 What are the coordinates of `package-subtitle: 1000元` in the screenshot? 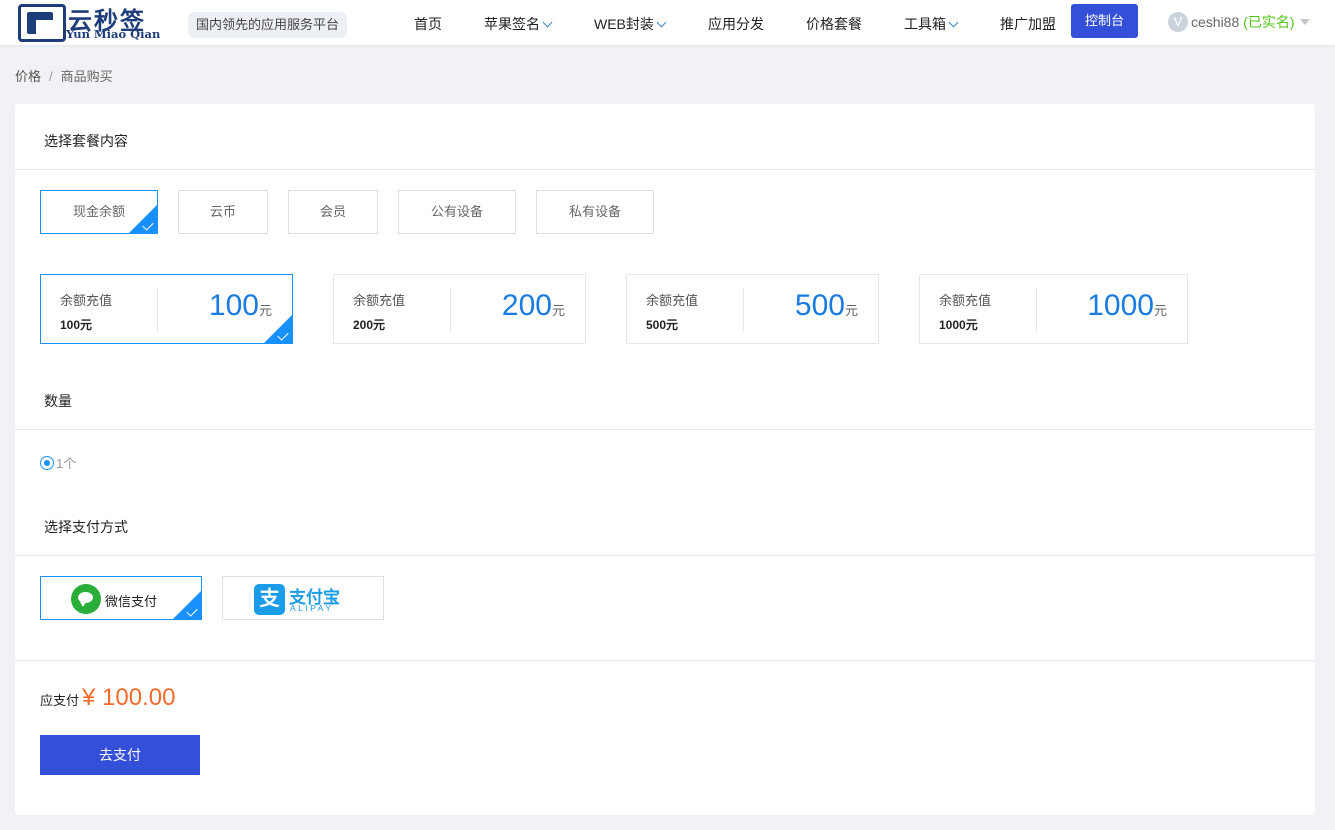 It's located at (958, 325).